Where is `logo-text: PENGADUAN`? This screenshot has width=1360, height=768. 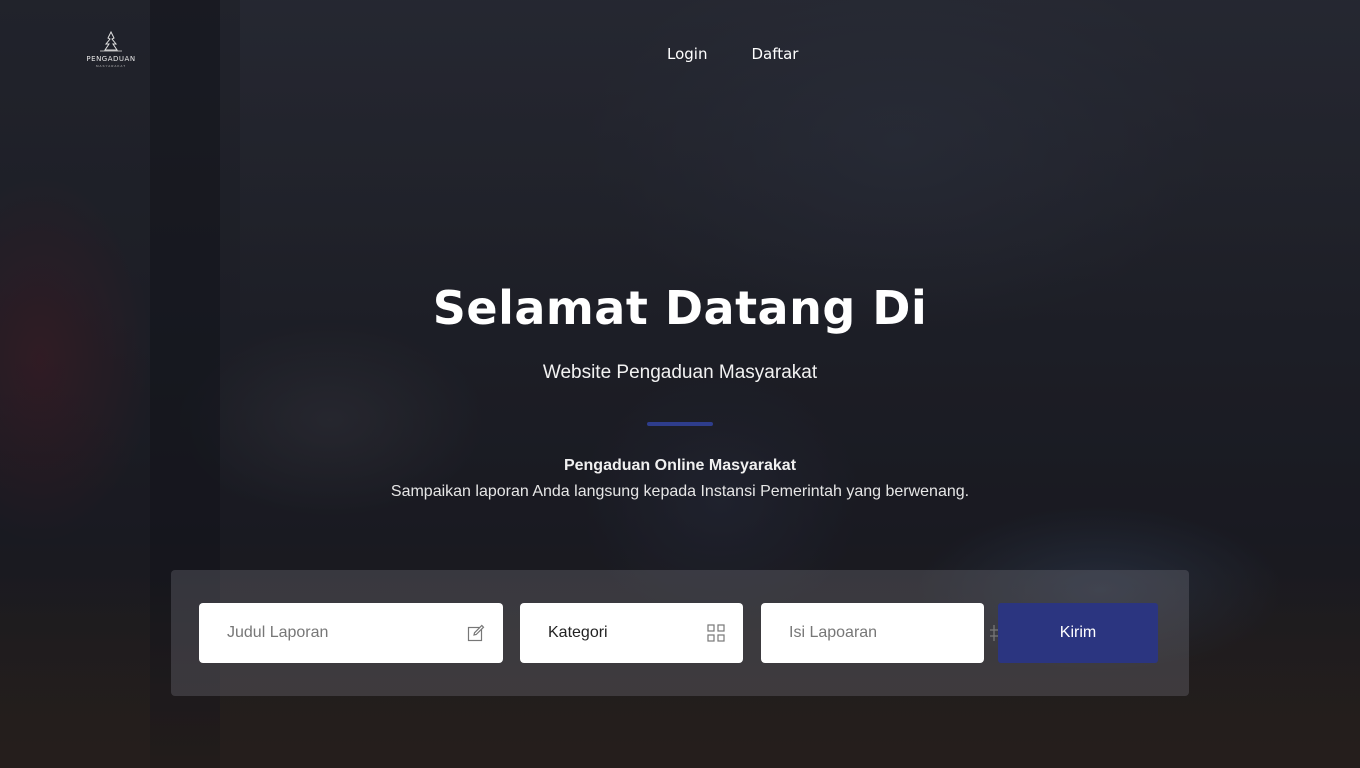 logo-text: PENGADUAN is located at coordinates (111, 59).